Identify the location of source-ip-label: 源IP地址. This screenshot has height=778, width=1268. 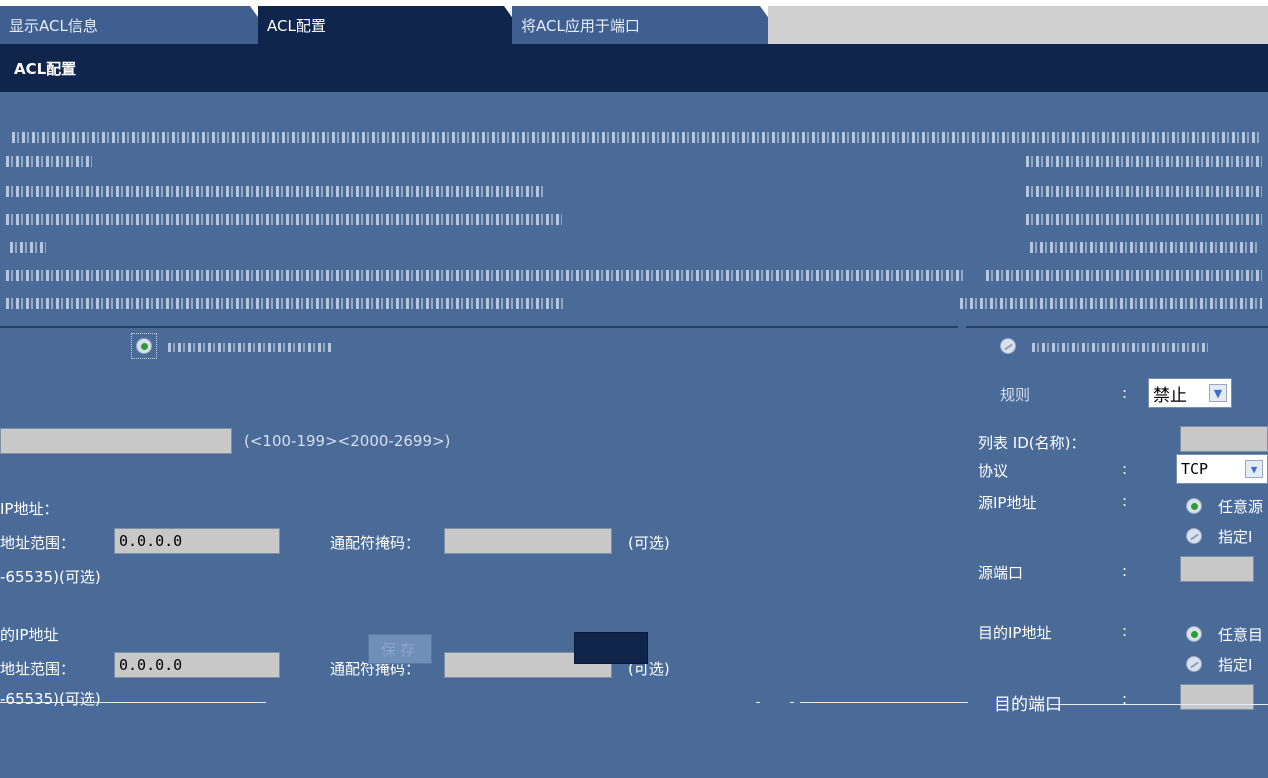
(1007, 503).